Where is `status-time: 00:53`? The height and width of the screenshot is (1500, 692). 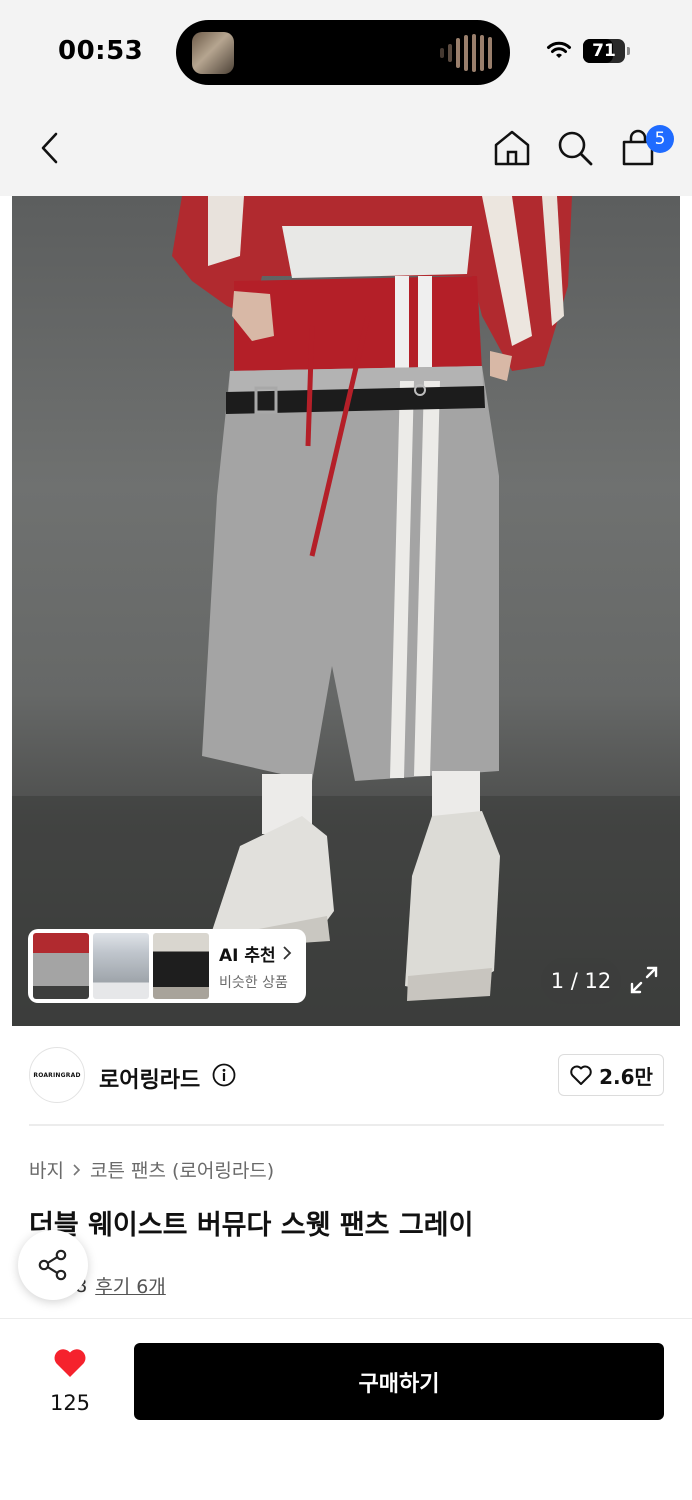 status-time: 00:53 is located at coordinates (101, 51).